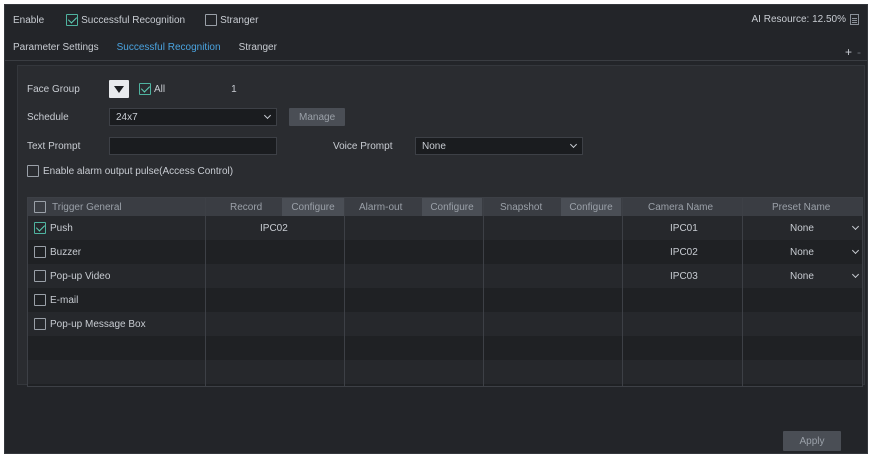 The height and width of the screenshot is (456, 871). Describe the element at coordinates (145, 89) in the screenshot. I see `all-checkbox` at that location.